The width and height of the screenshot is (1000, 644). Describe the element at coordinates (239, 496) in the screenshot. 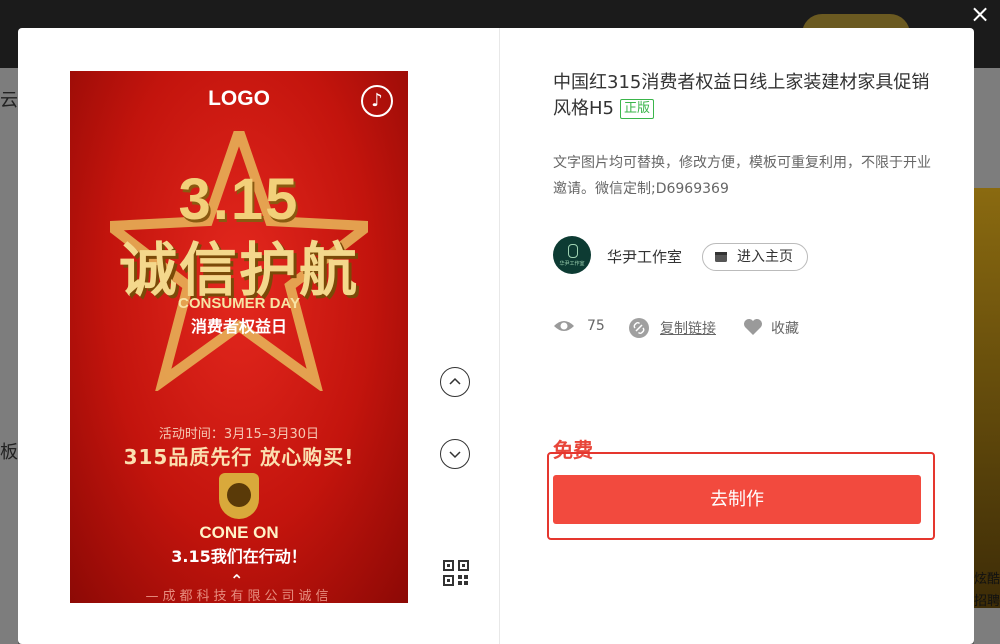

I see `poster-badge-icon` at that location.